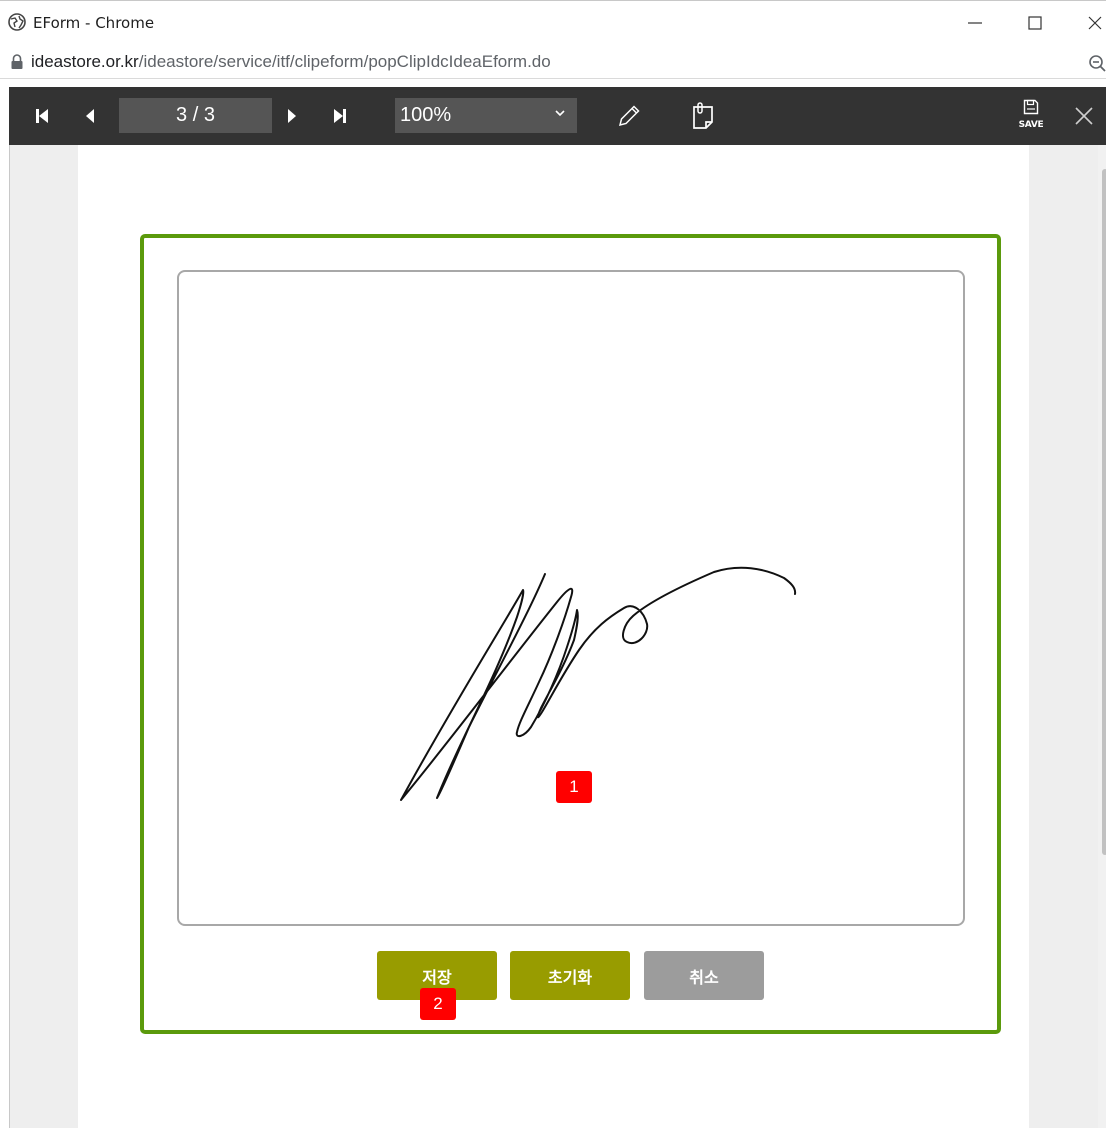  Describe the element at coordinates (1031, 107) in the screenshot. I see `save-icon` at that location.